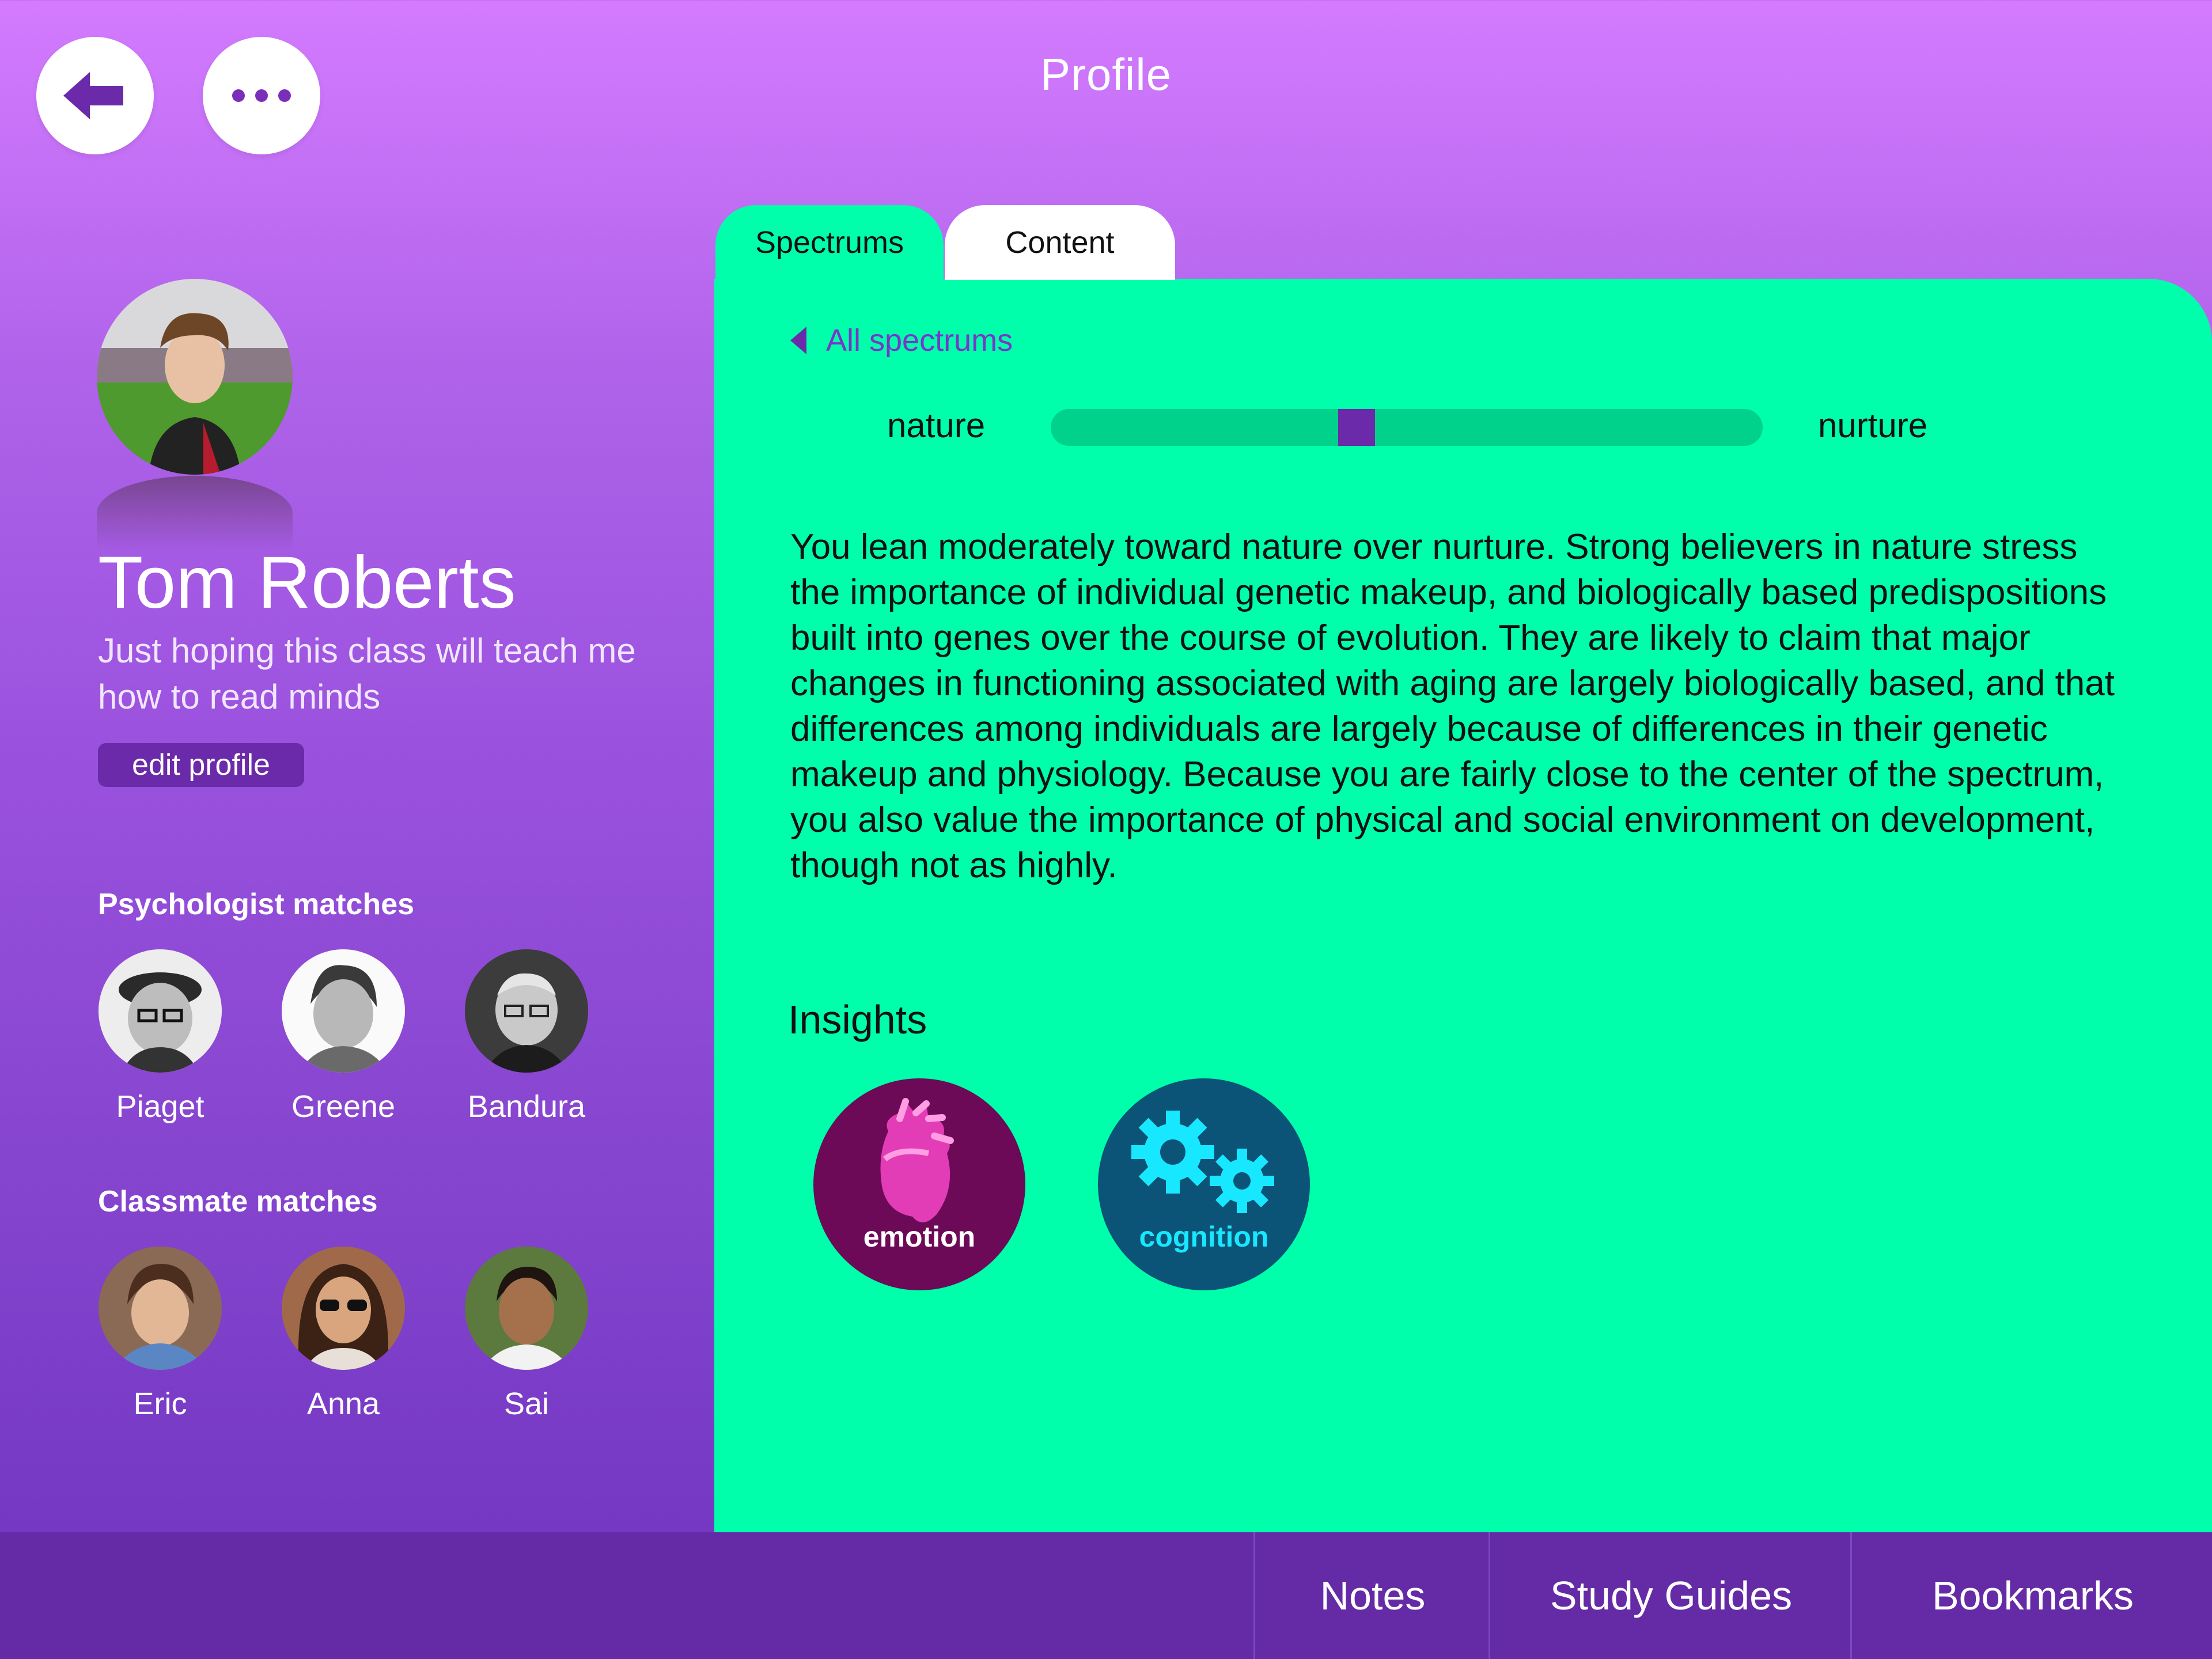 This screenshot has width=2212, height=1659. I want to click on psychologist-match-bandura: Bandura, so click(526, 1036).